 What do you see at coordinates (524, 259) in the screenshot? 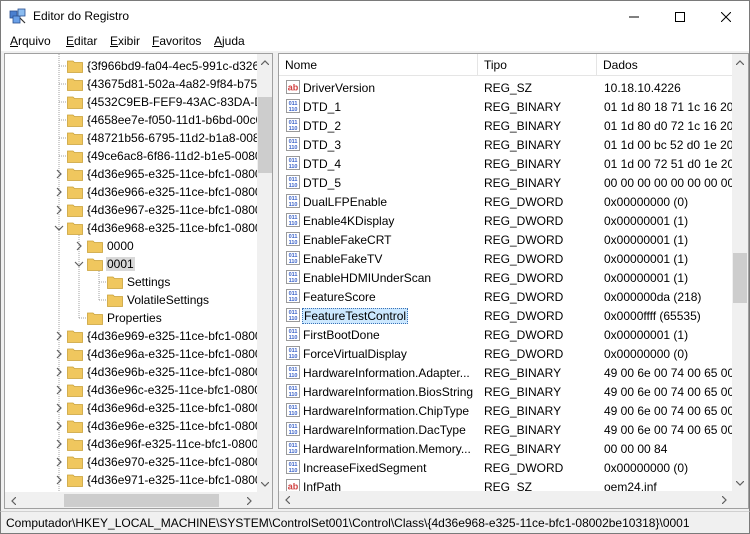
I see `value-type: REG_DWORD` at bounding box center [524, 259].